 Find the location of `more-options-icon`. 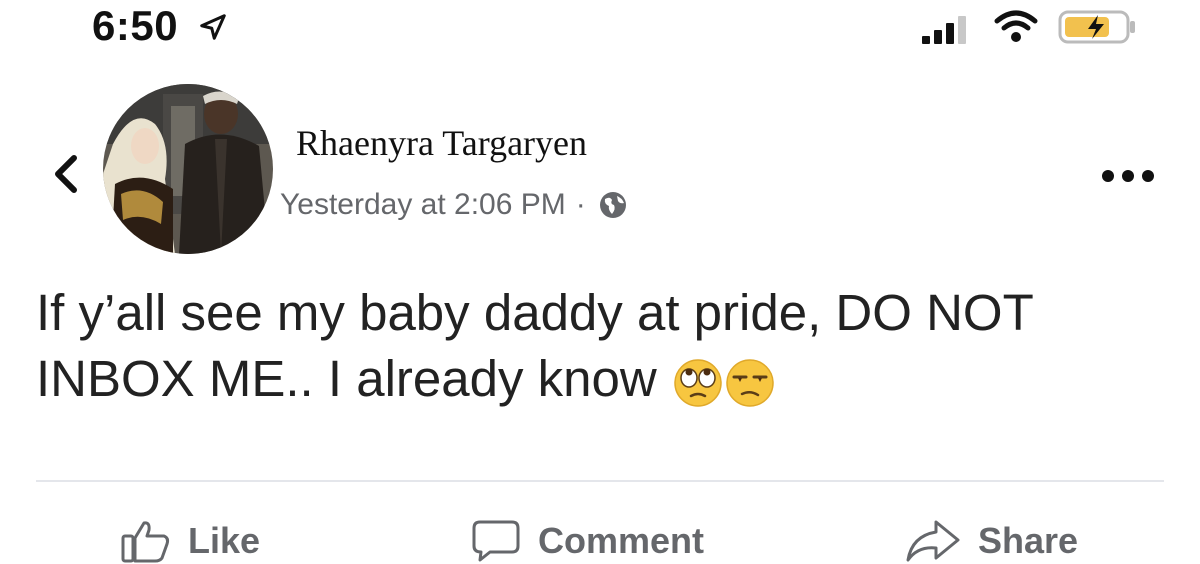

more-options-icon is located at coordinates (1128, 176).